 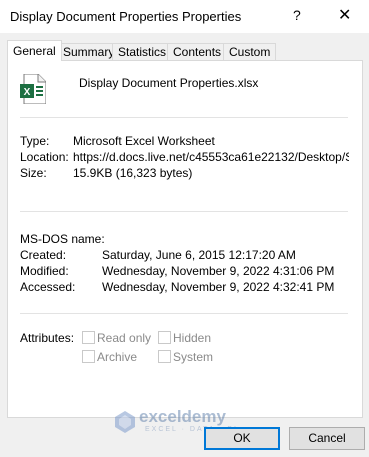 I want to click on system-checkbox, so click(x=164, y=356).